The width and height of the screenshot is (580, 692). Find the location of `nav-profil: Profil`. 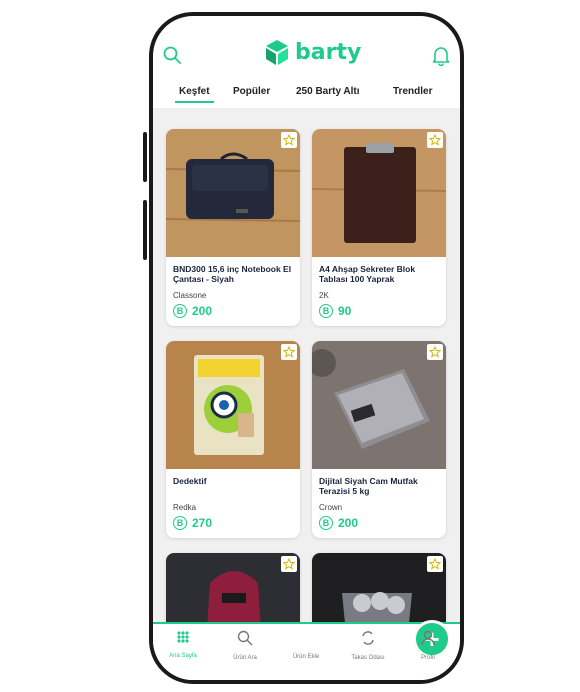

nav-profil: Profil is located at coordinates (428, 645).